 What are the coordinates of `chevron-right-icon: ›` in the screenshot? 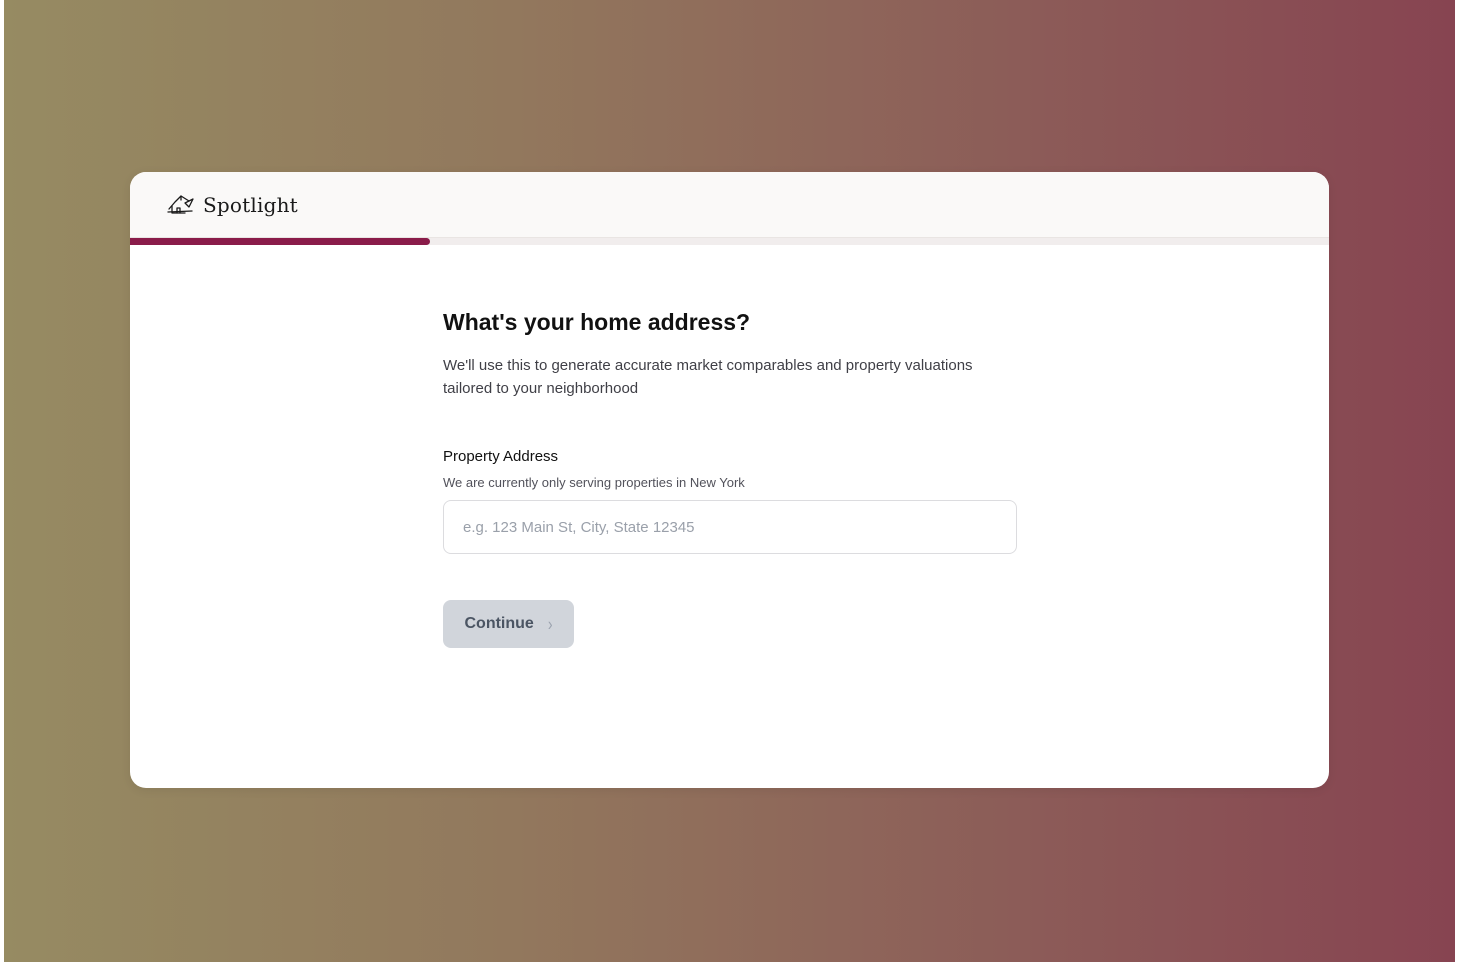 It's located at (550, 624).